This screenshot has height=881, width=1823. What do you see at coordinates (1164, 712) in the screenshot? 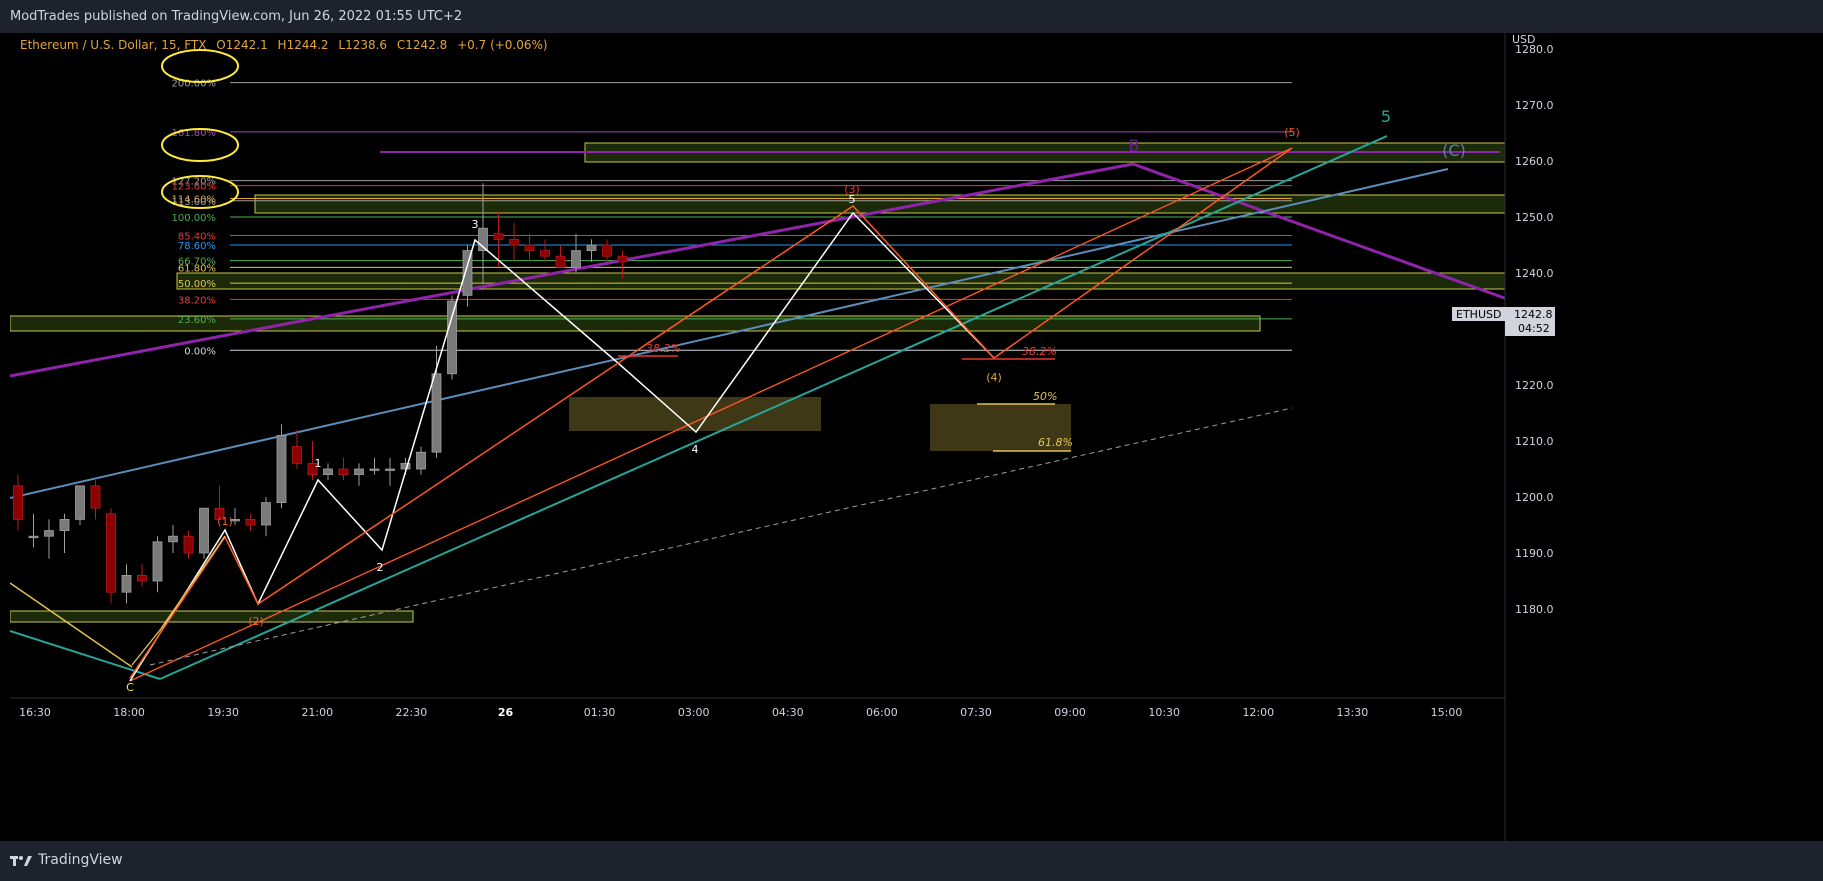
I see `time-tick: 10:30` at bounding box center [1164, 712].